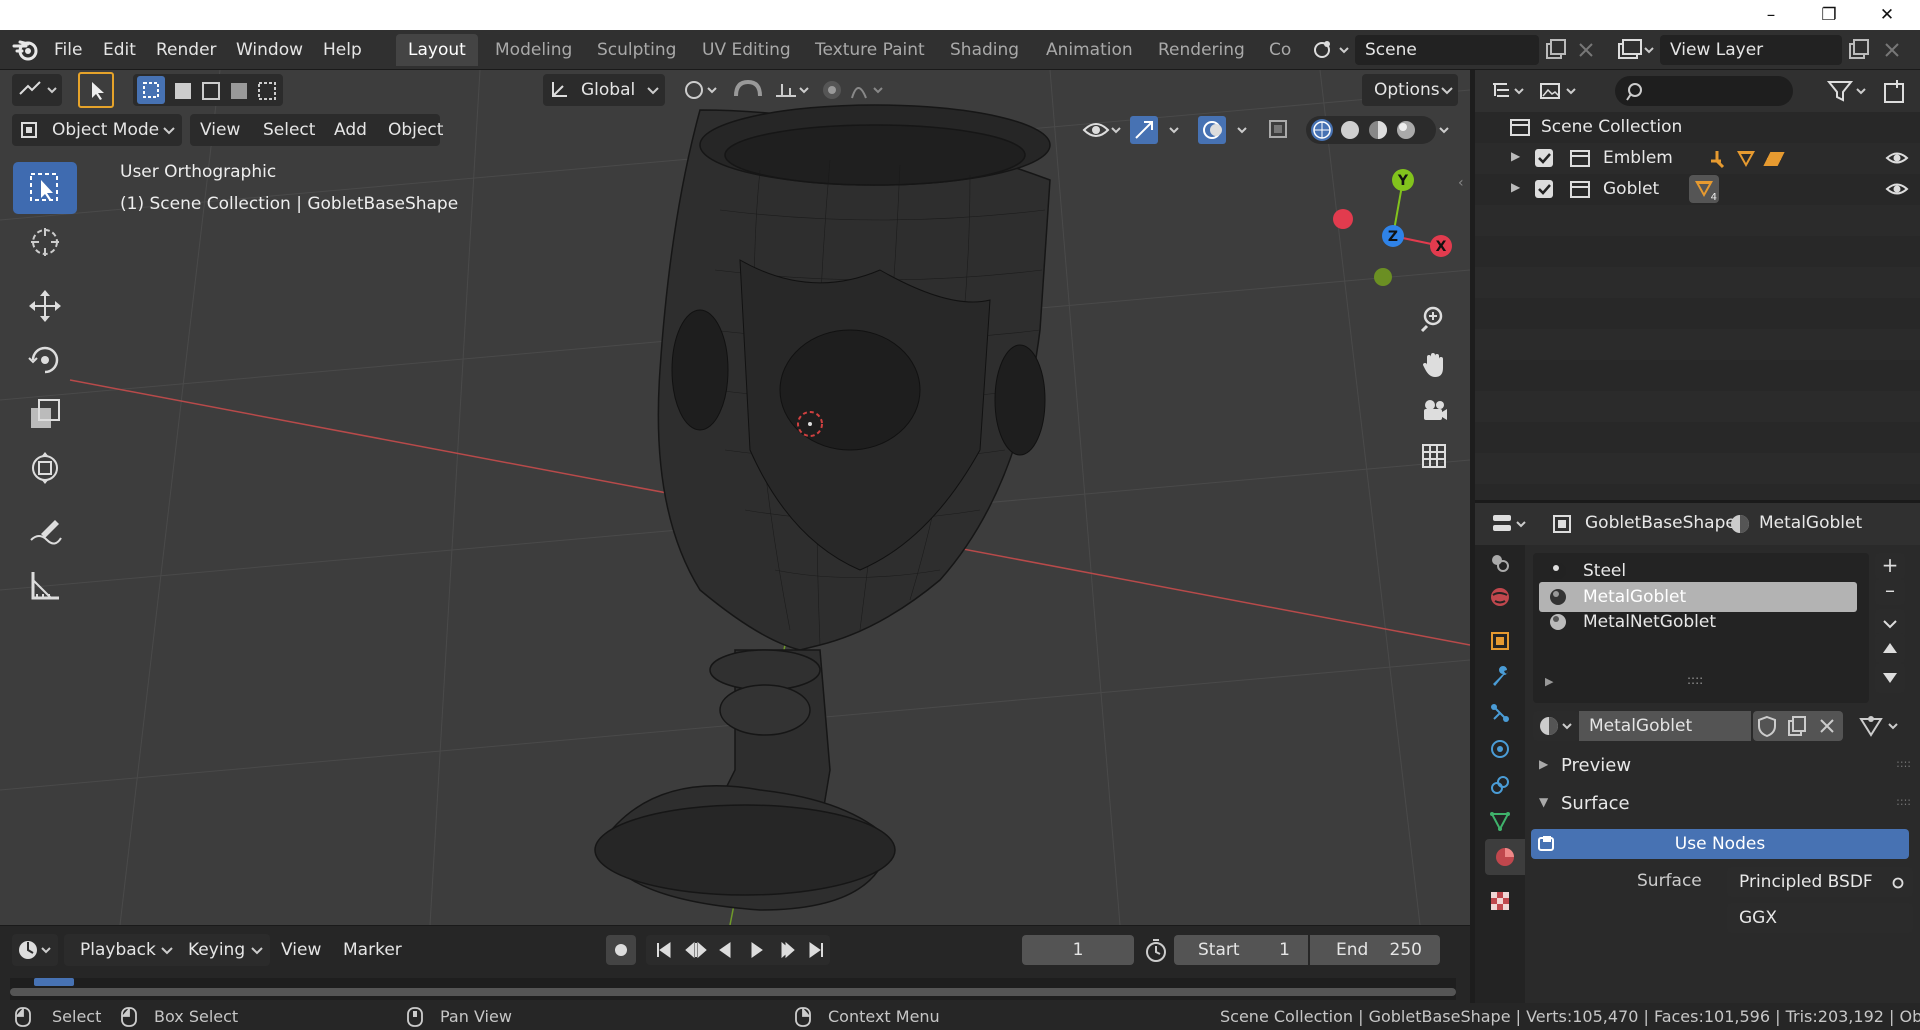  What do you see at coordinates (45, 360) in the screenshot?
I see `rotate-tool` at bounding box center [45, 360].